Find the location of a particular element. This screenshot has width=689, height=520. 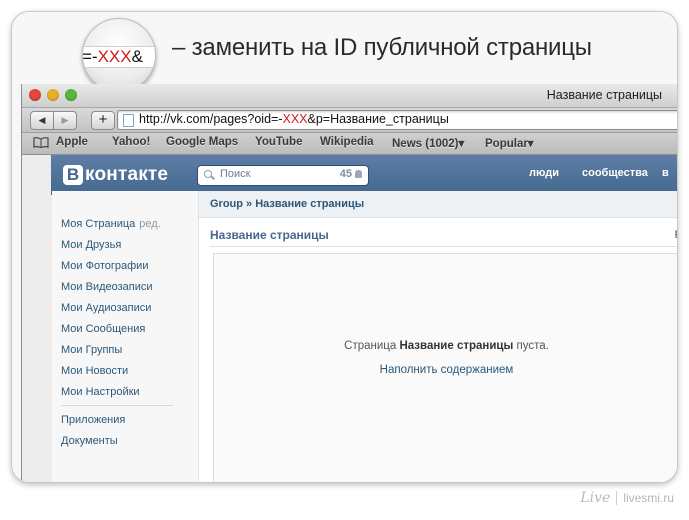

search-placeholder: Поиск is located at coordinates (235, 174).